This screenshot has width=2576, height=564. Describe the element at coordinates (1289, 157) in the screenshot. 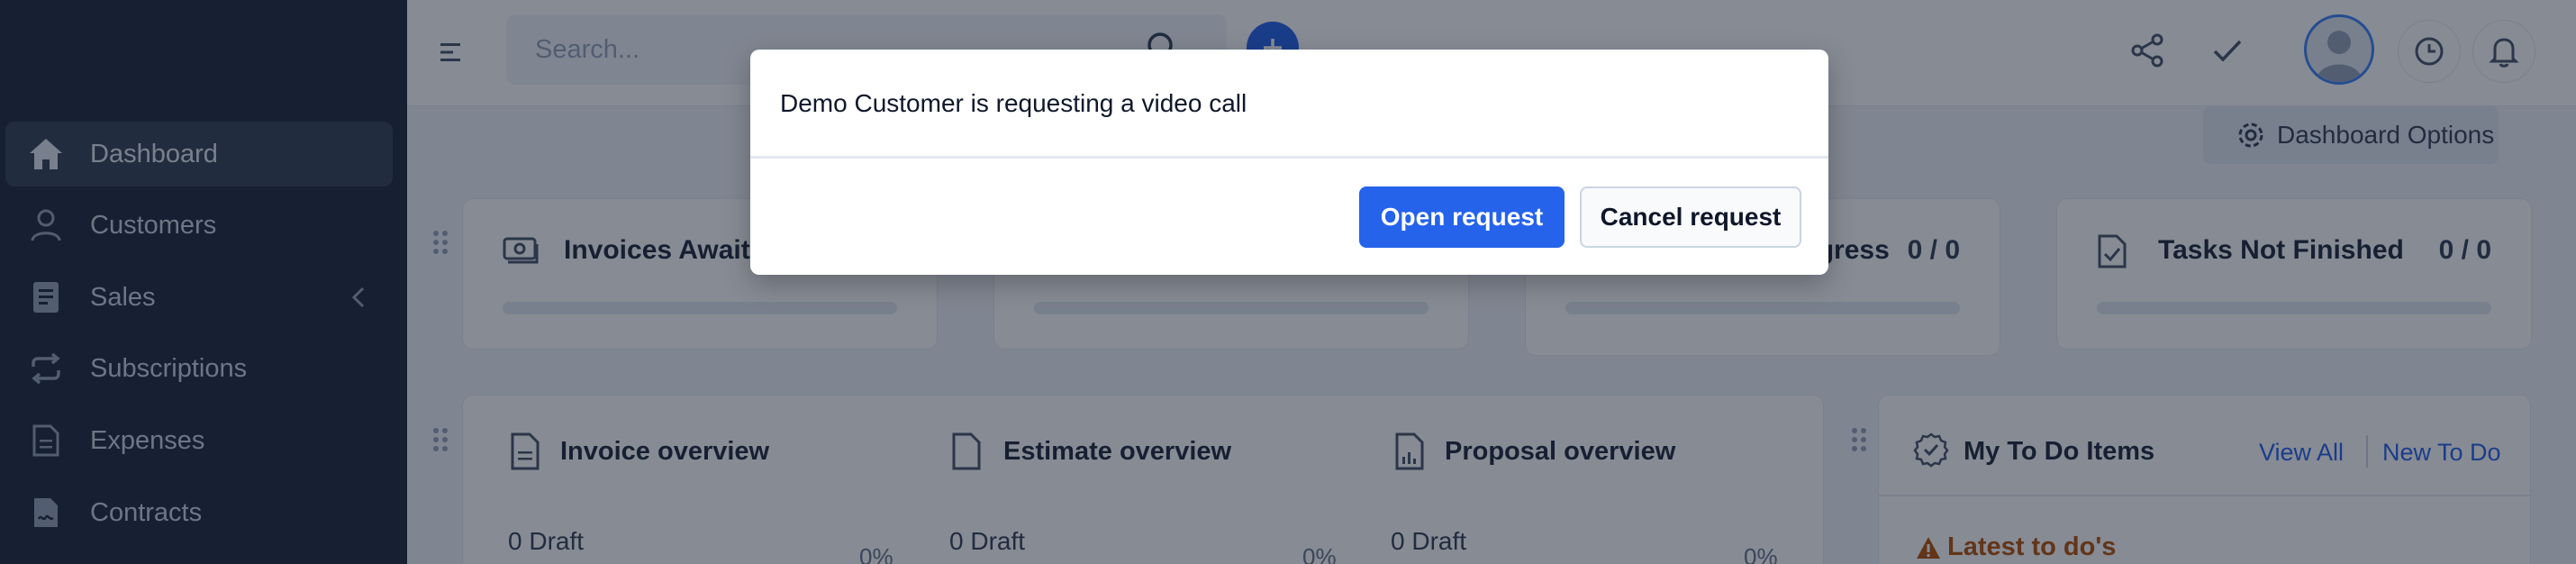

I see `modal-divider` at that location.